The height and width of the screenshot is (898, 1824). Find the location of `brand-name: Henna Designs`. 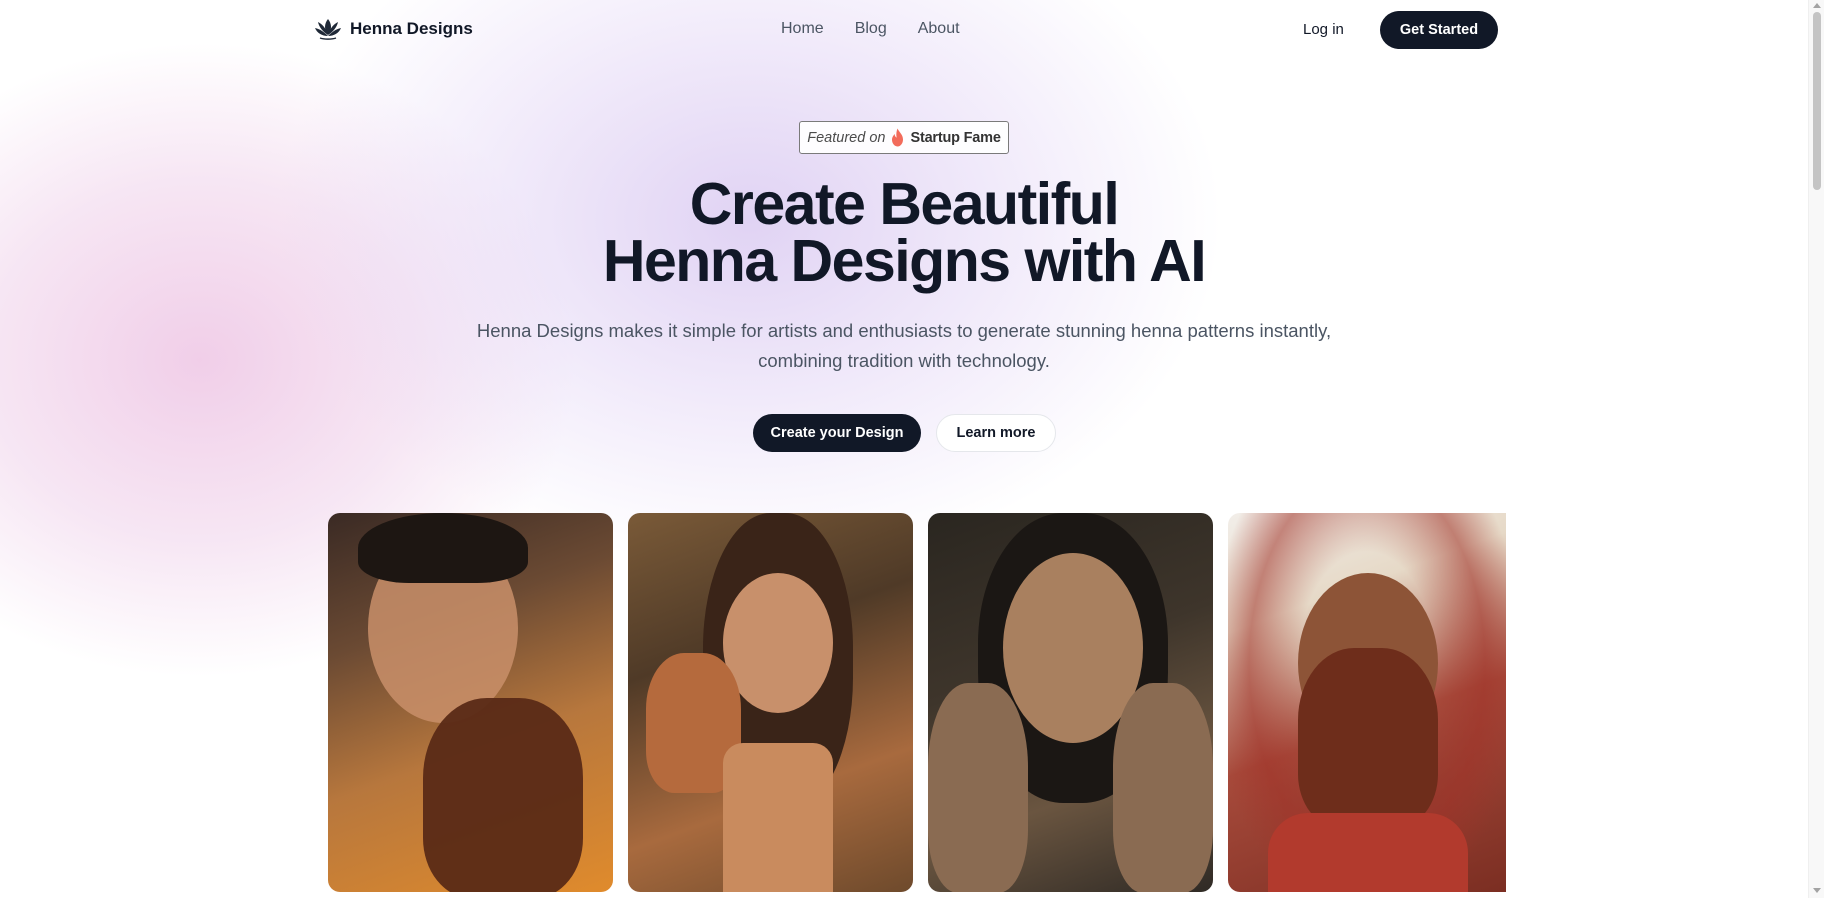

brand-name: Henna Designs is located at coordinates (411, 28).